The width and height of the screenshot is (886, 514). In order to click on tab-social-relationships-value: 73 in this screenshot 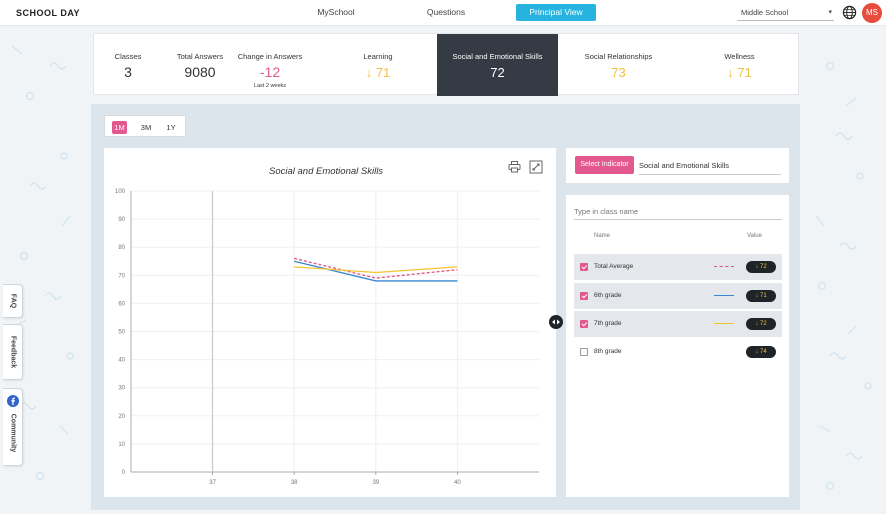, I will do `click(618, 72)`.